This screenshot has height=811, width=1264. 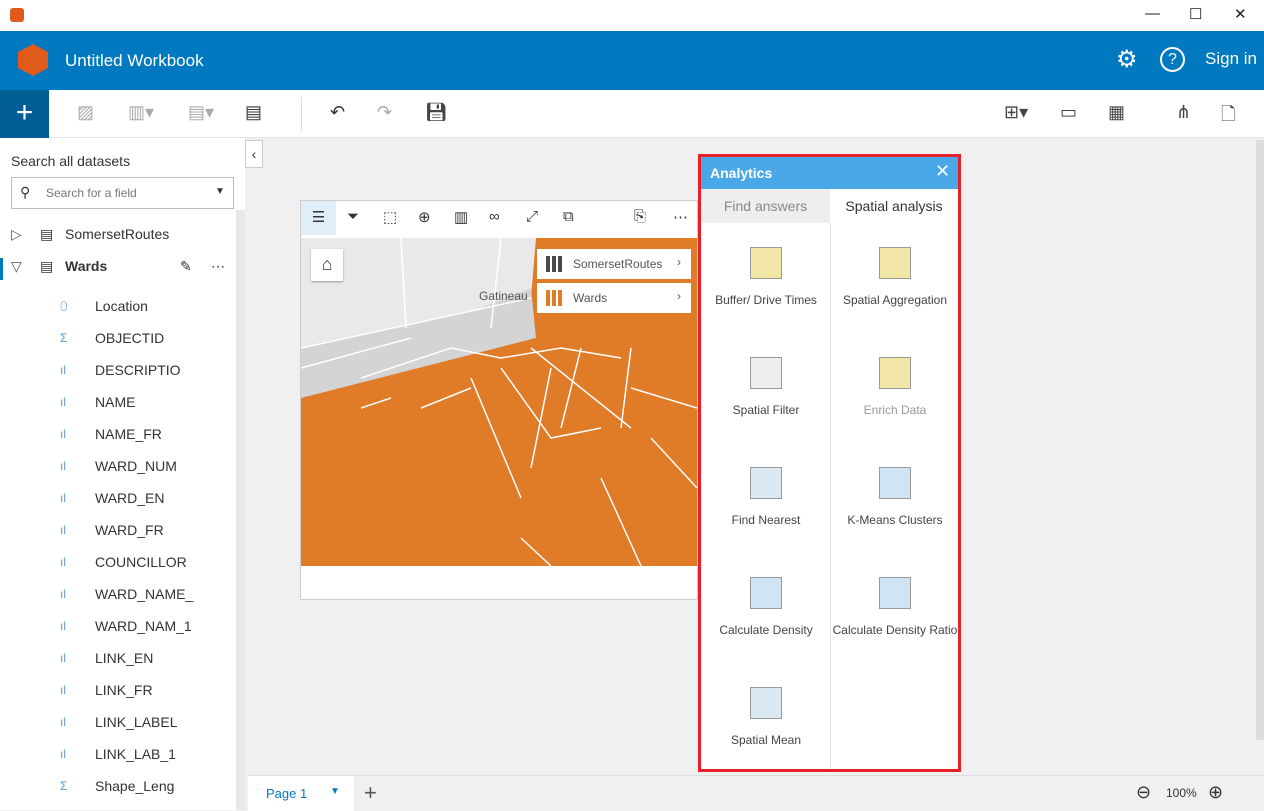 What do you see at coordinates (614, 298) in the screenshot?
I see `layer-wards: Wards ›` at bounding box center [614, 298].